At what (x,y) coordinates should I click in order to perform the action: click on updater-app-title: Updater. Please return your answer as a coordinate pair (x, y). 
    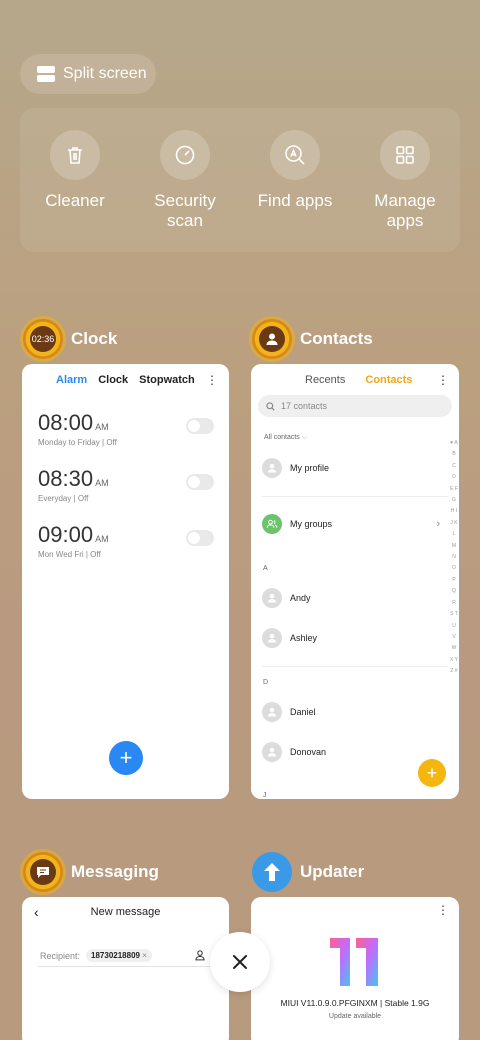
    Looking at the image, I should click on (332, 871).